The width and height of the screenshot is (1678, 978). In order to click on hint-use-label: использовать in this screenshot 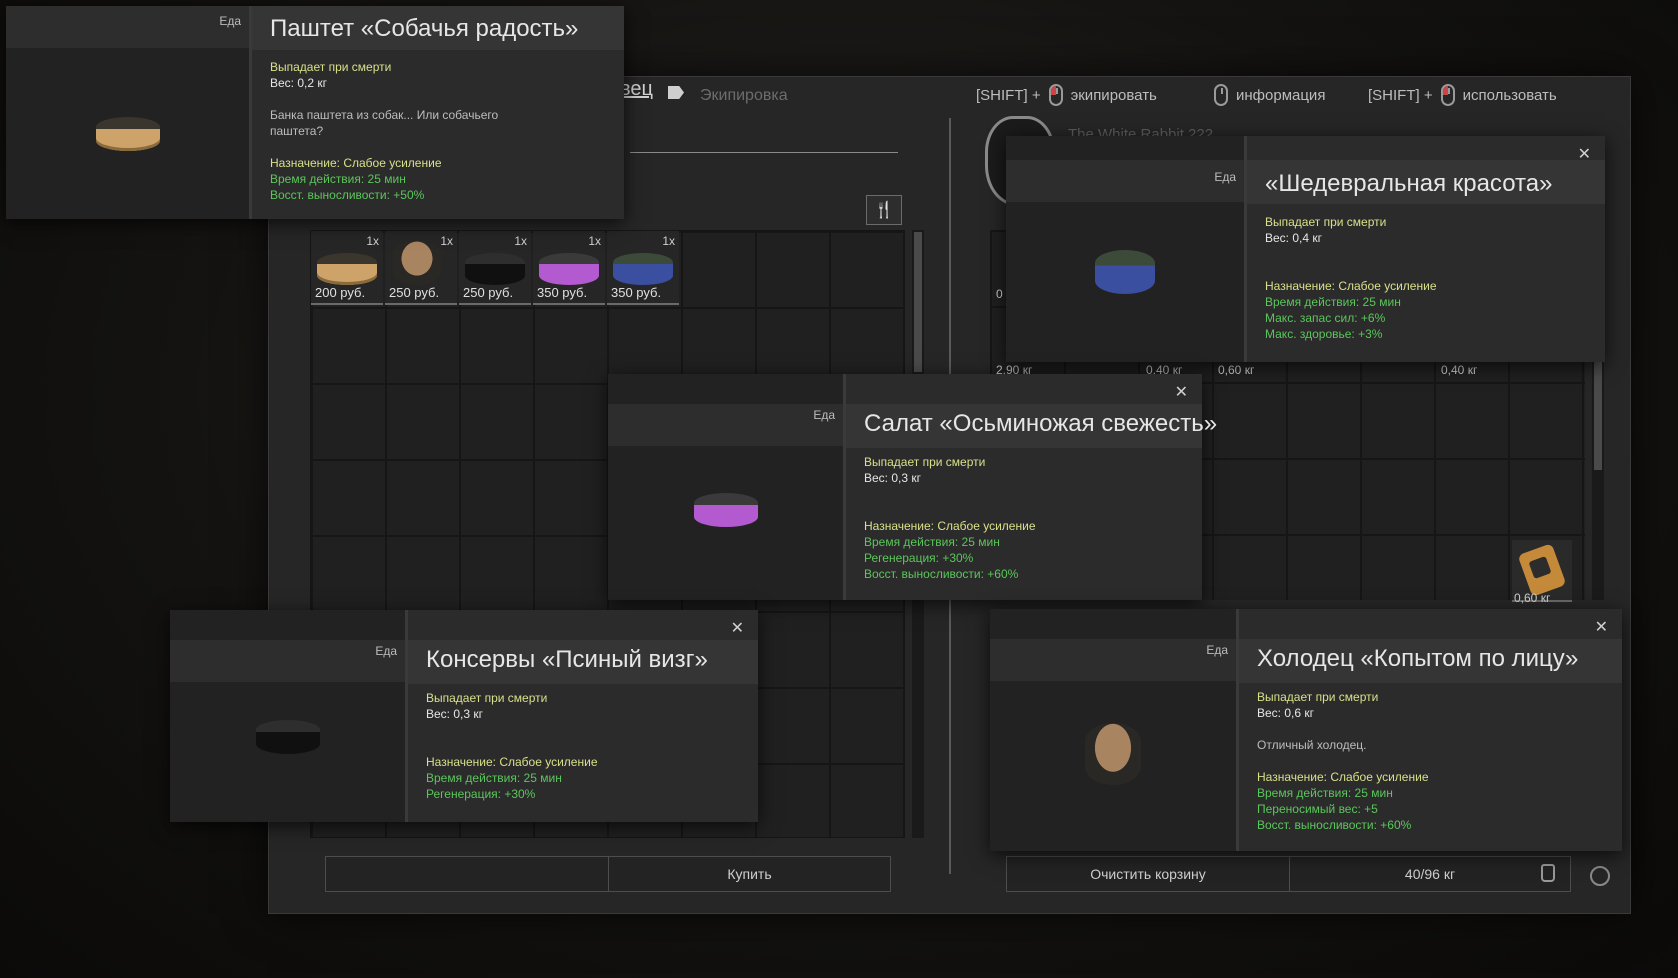, I will do `click(1509, 95)`.